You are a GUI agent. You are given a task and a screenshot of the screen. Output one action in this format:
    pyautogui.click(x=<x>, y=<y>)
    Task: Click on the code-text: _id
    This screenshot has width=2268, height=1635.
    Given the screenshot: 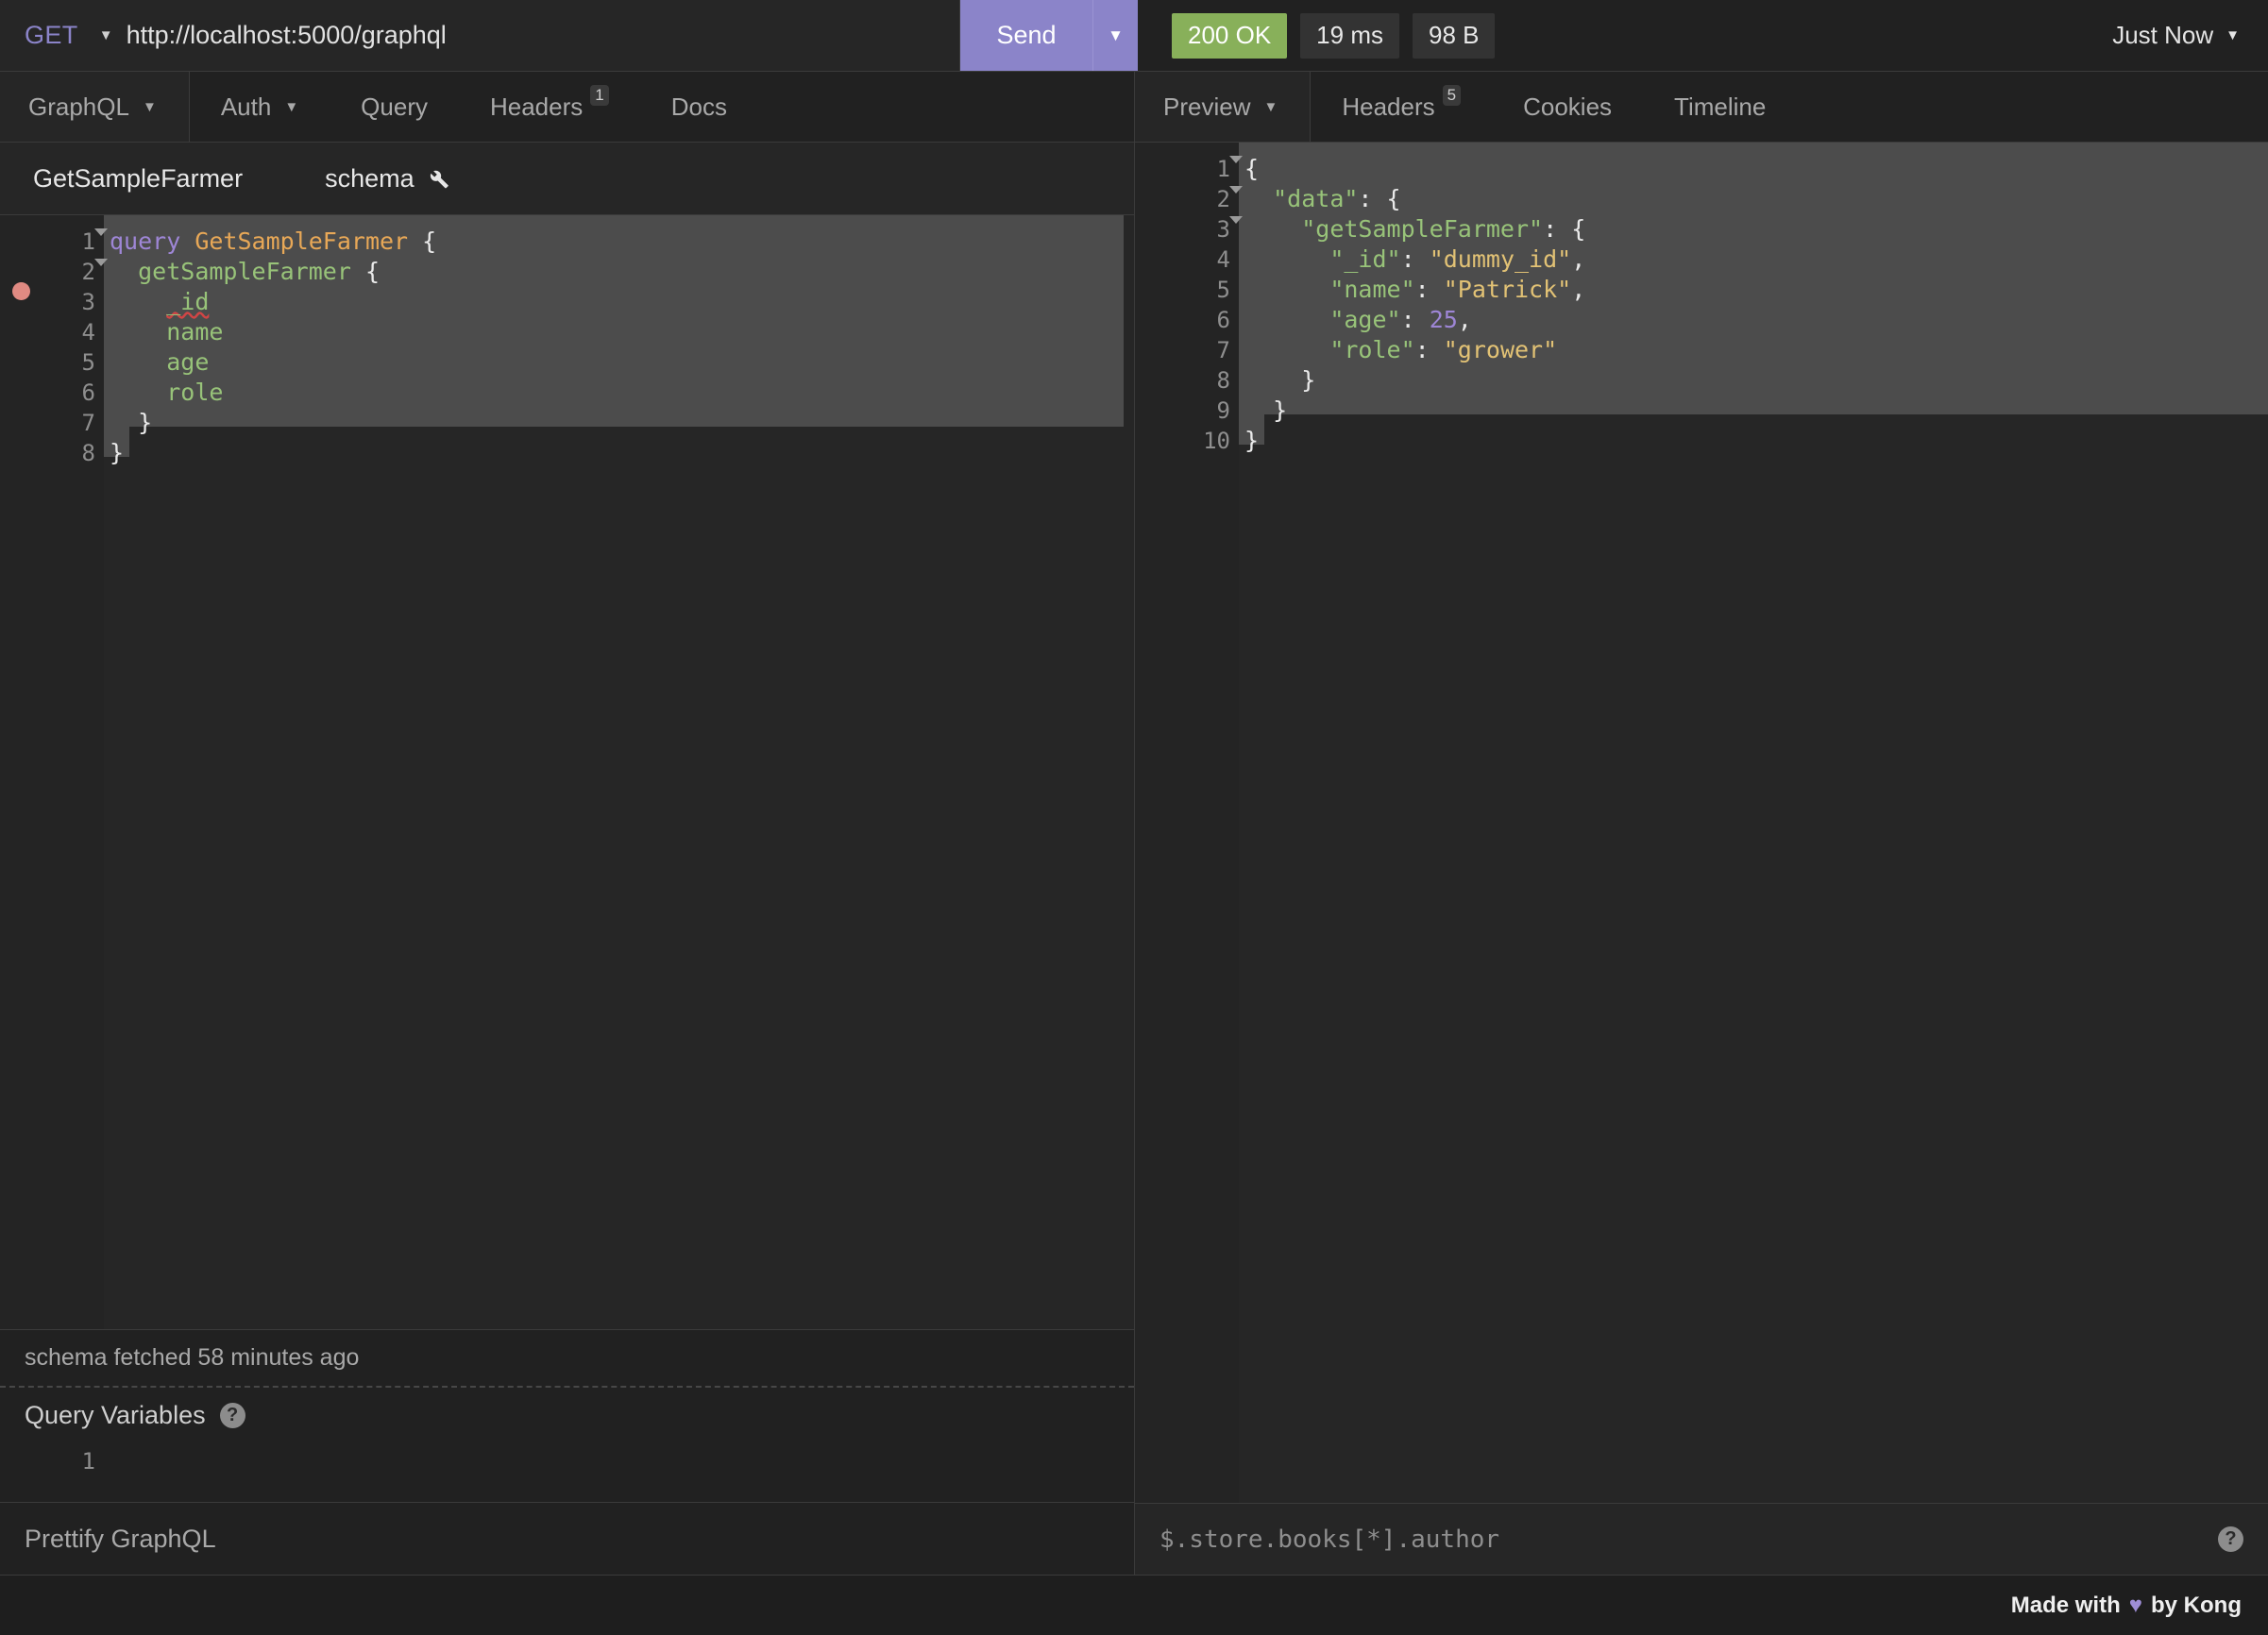 What is the action you would take?
    pyautogui.click(x=156, y=302)
    